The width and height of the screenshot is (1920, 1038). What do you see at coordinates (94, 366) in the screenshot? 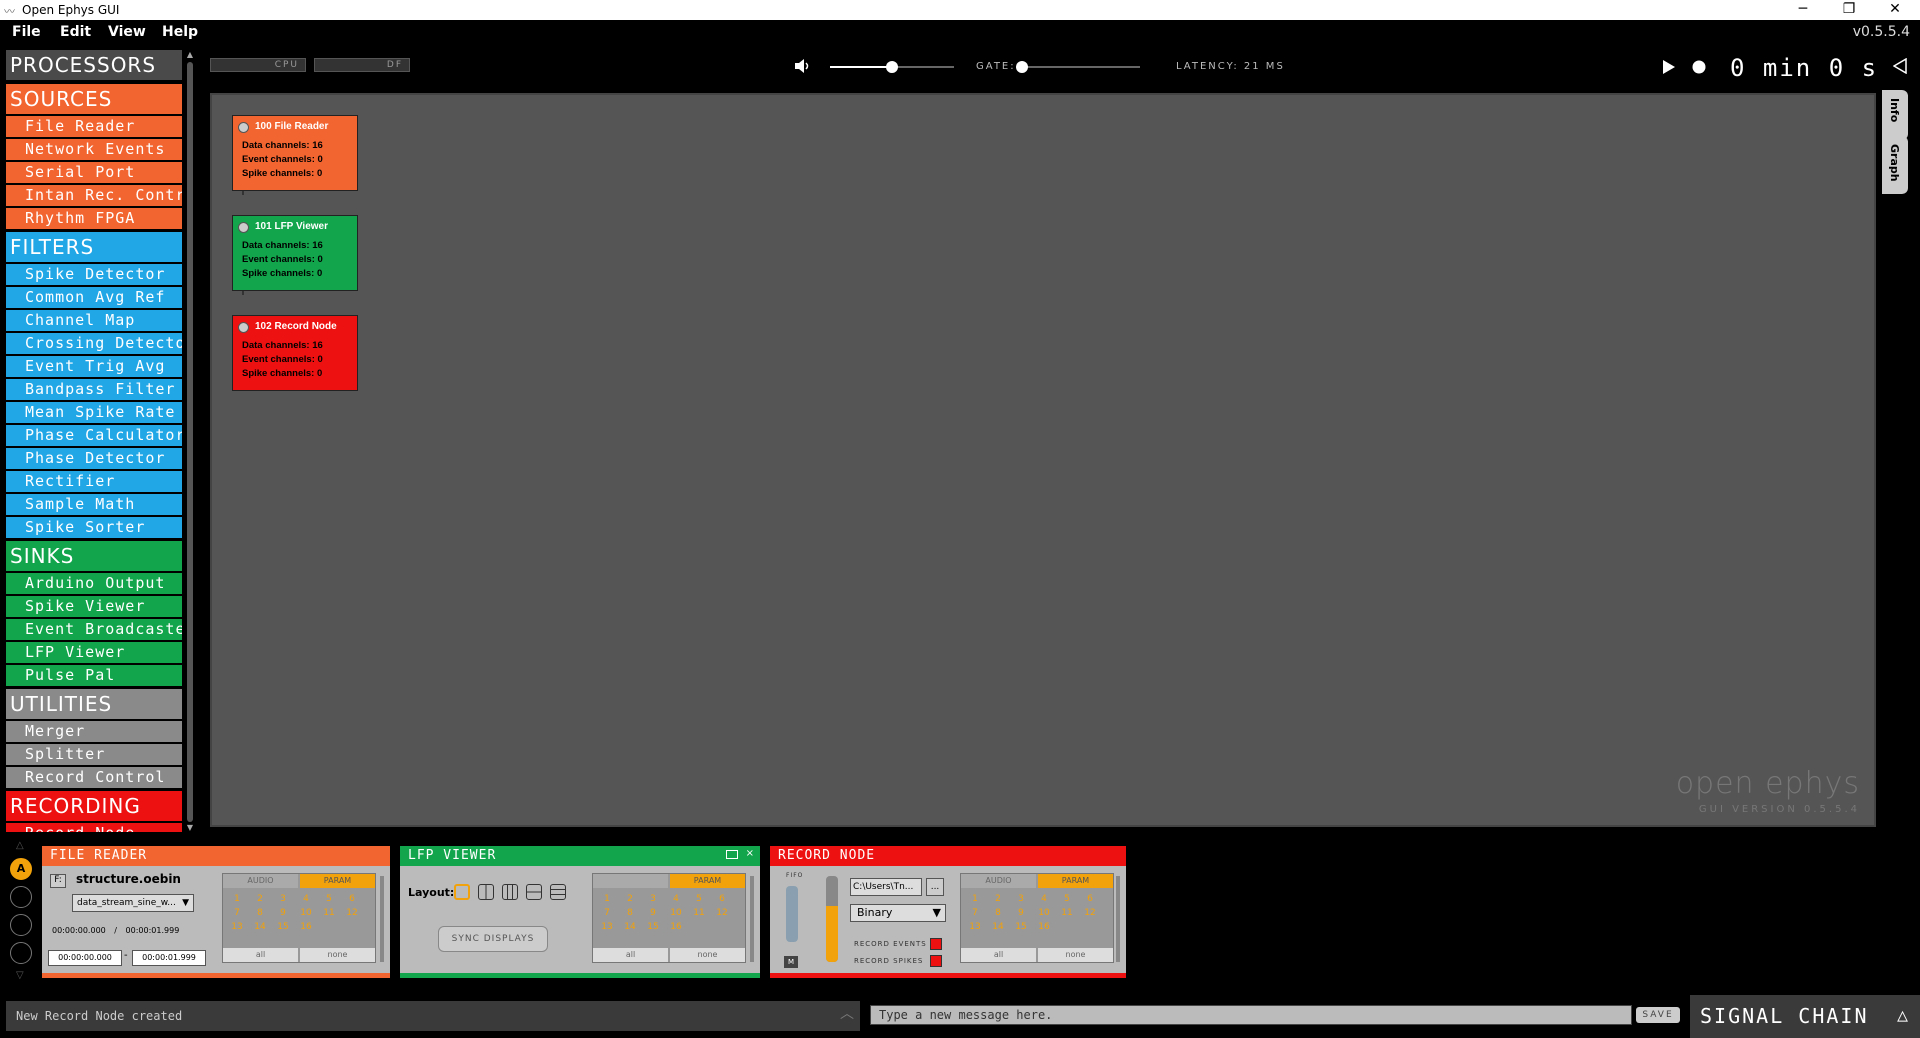
I see `processor-item: Event Trig Avg` at bounding box center [94, 366].